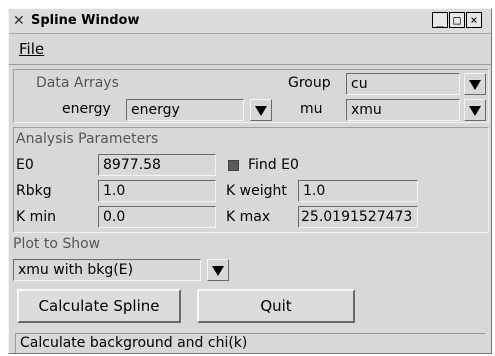 The height and width of the screenshot is (356, 495). Describe the element at coordinates (157, 191) in the screenshot. I see `rbkg-field: 1.0` at that location.